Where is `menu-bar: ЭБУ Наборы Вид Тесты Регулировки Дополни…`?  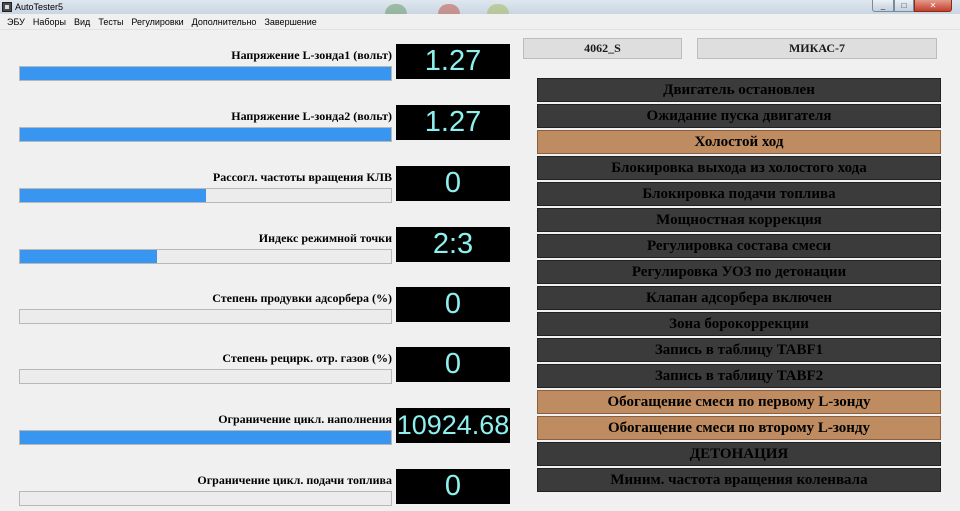
menu-bar: ЭБУ Наборы Вид Тесты Регулировки Дополни… is located at coordinates (480, 22).